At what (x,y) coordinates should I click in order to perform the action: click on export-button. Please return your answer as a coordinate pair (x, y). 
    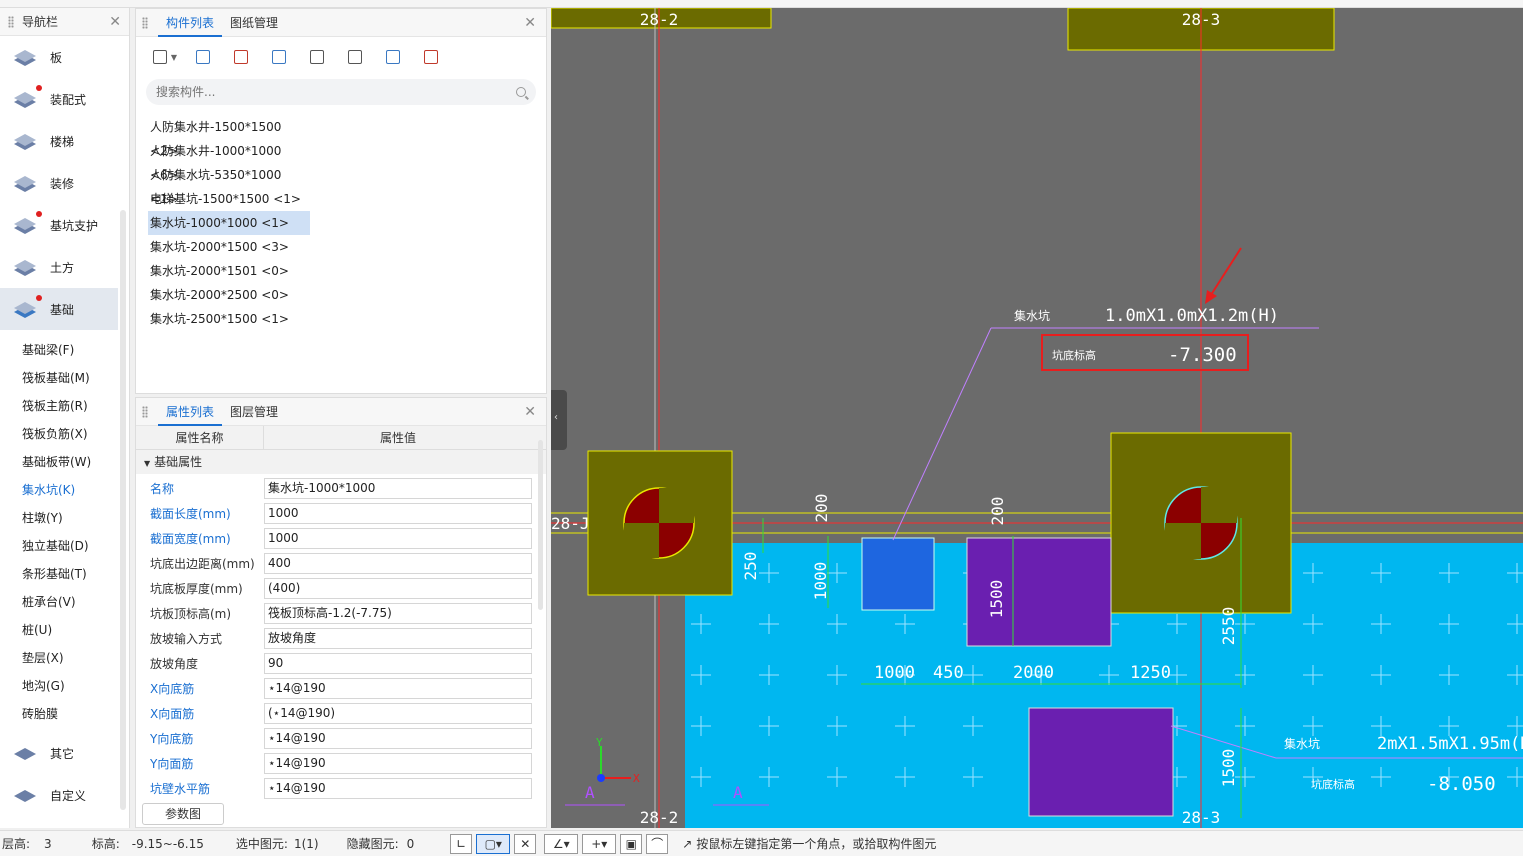
    Looking at the image, I should click on (355, 57).